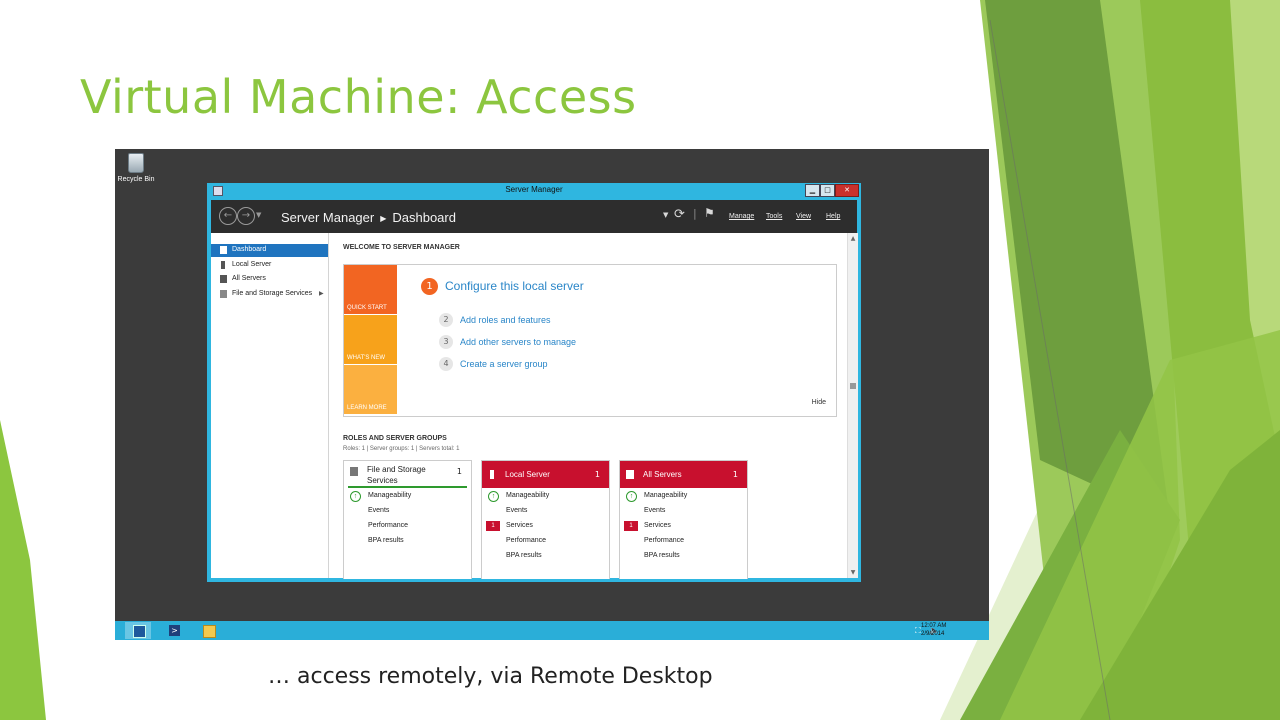 The image size is (1280, 720). I want to click on learn-more-label: LEARN MORE, so click(367, 408).